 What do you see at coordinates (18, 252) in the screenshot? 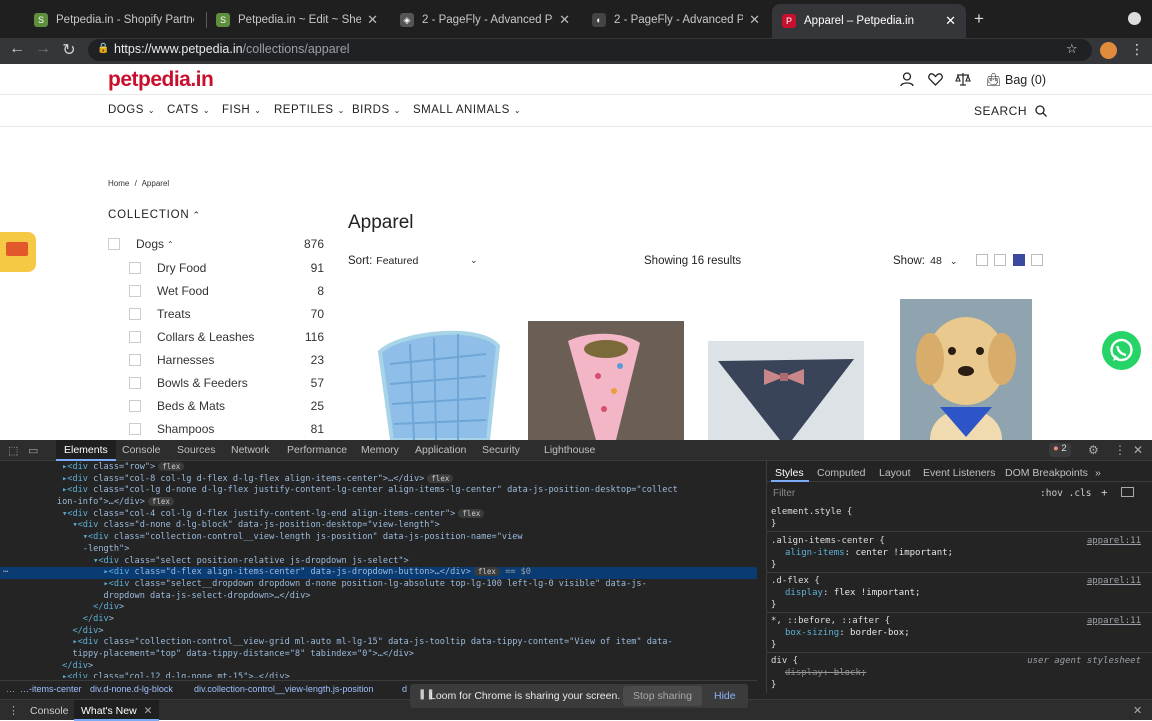
I see `side-promo-flag-icon` at bounding box center [18, 252].